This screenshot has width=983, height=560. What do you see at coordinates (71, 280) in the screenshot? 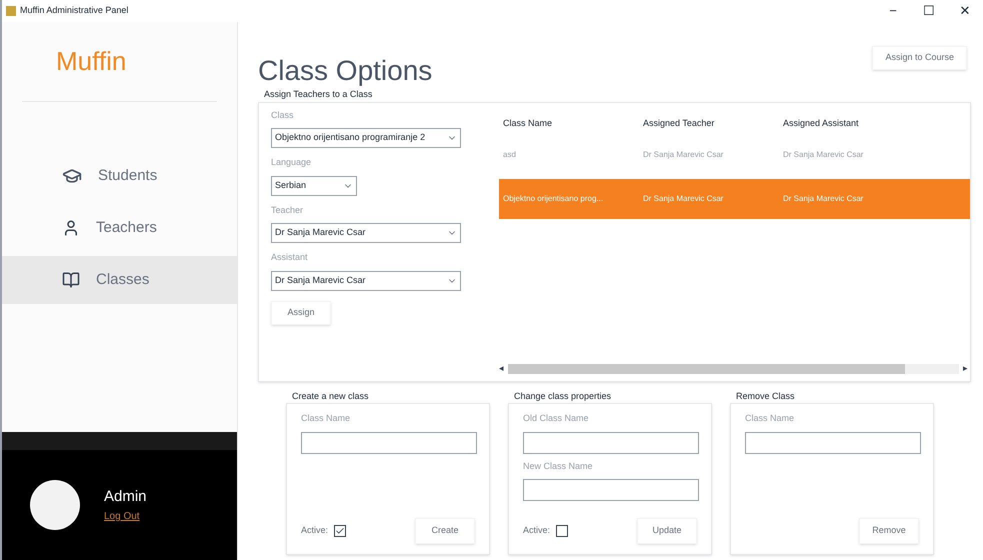
I see `book-icon` at bounding box center [71, 280].